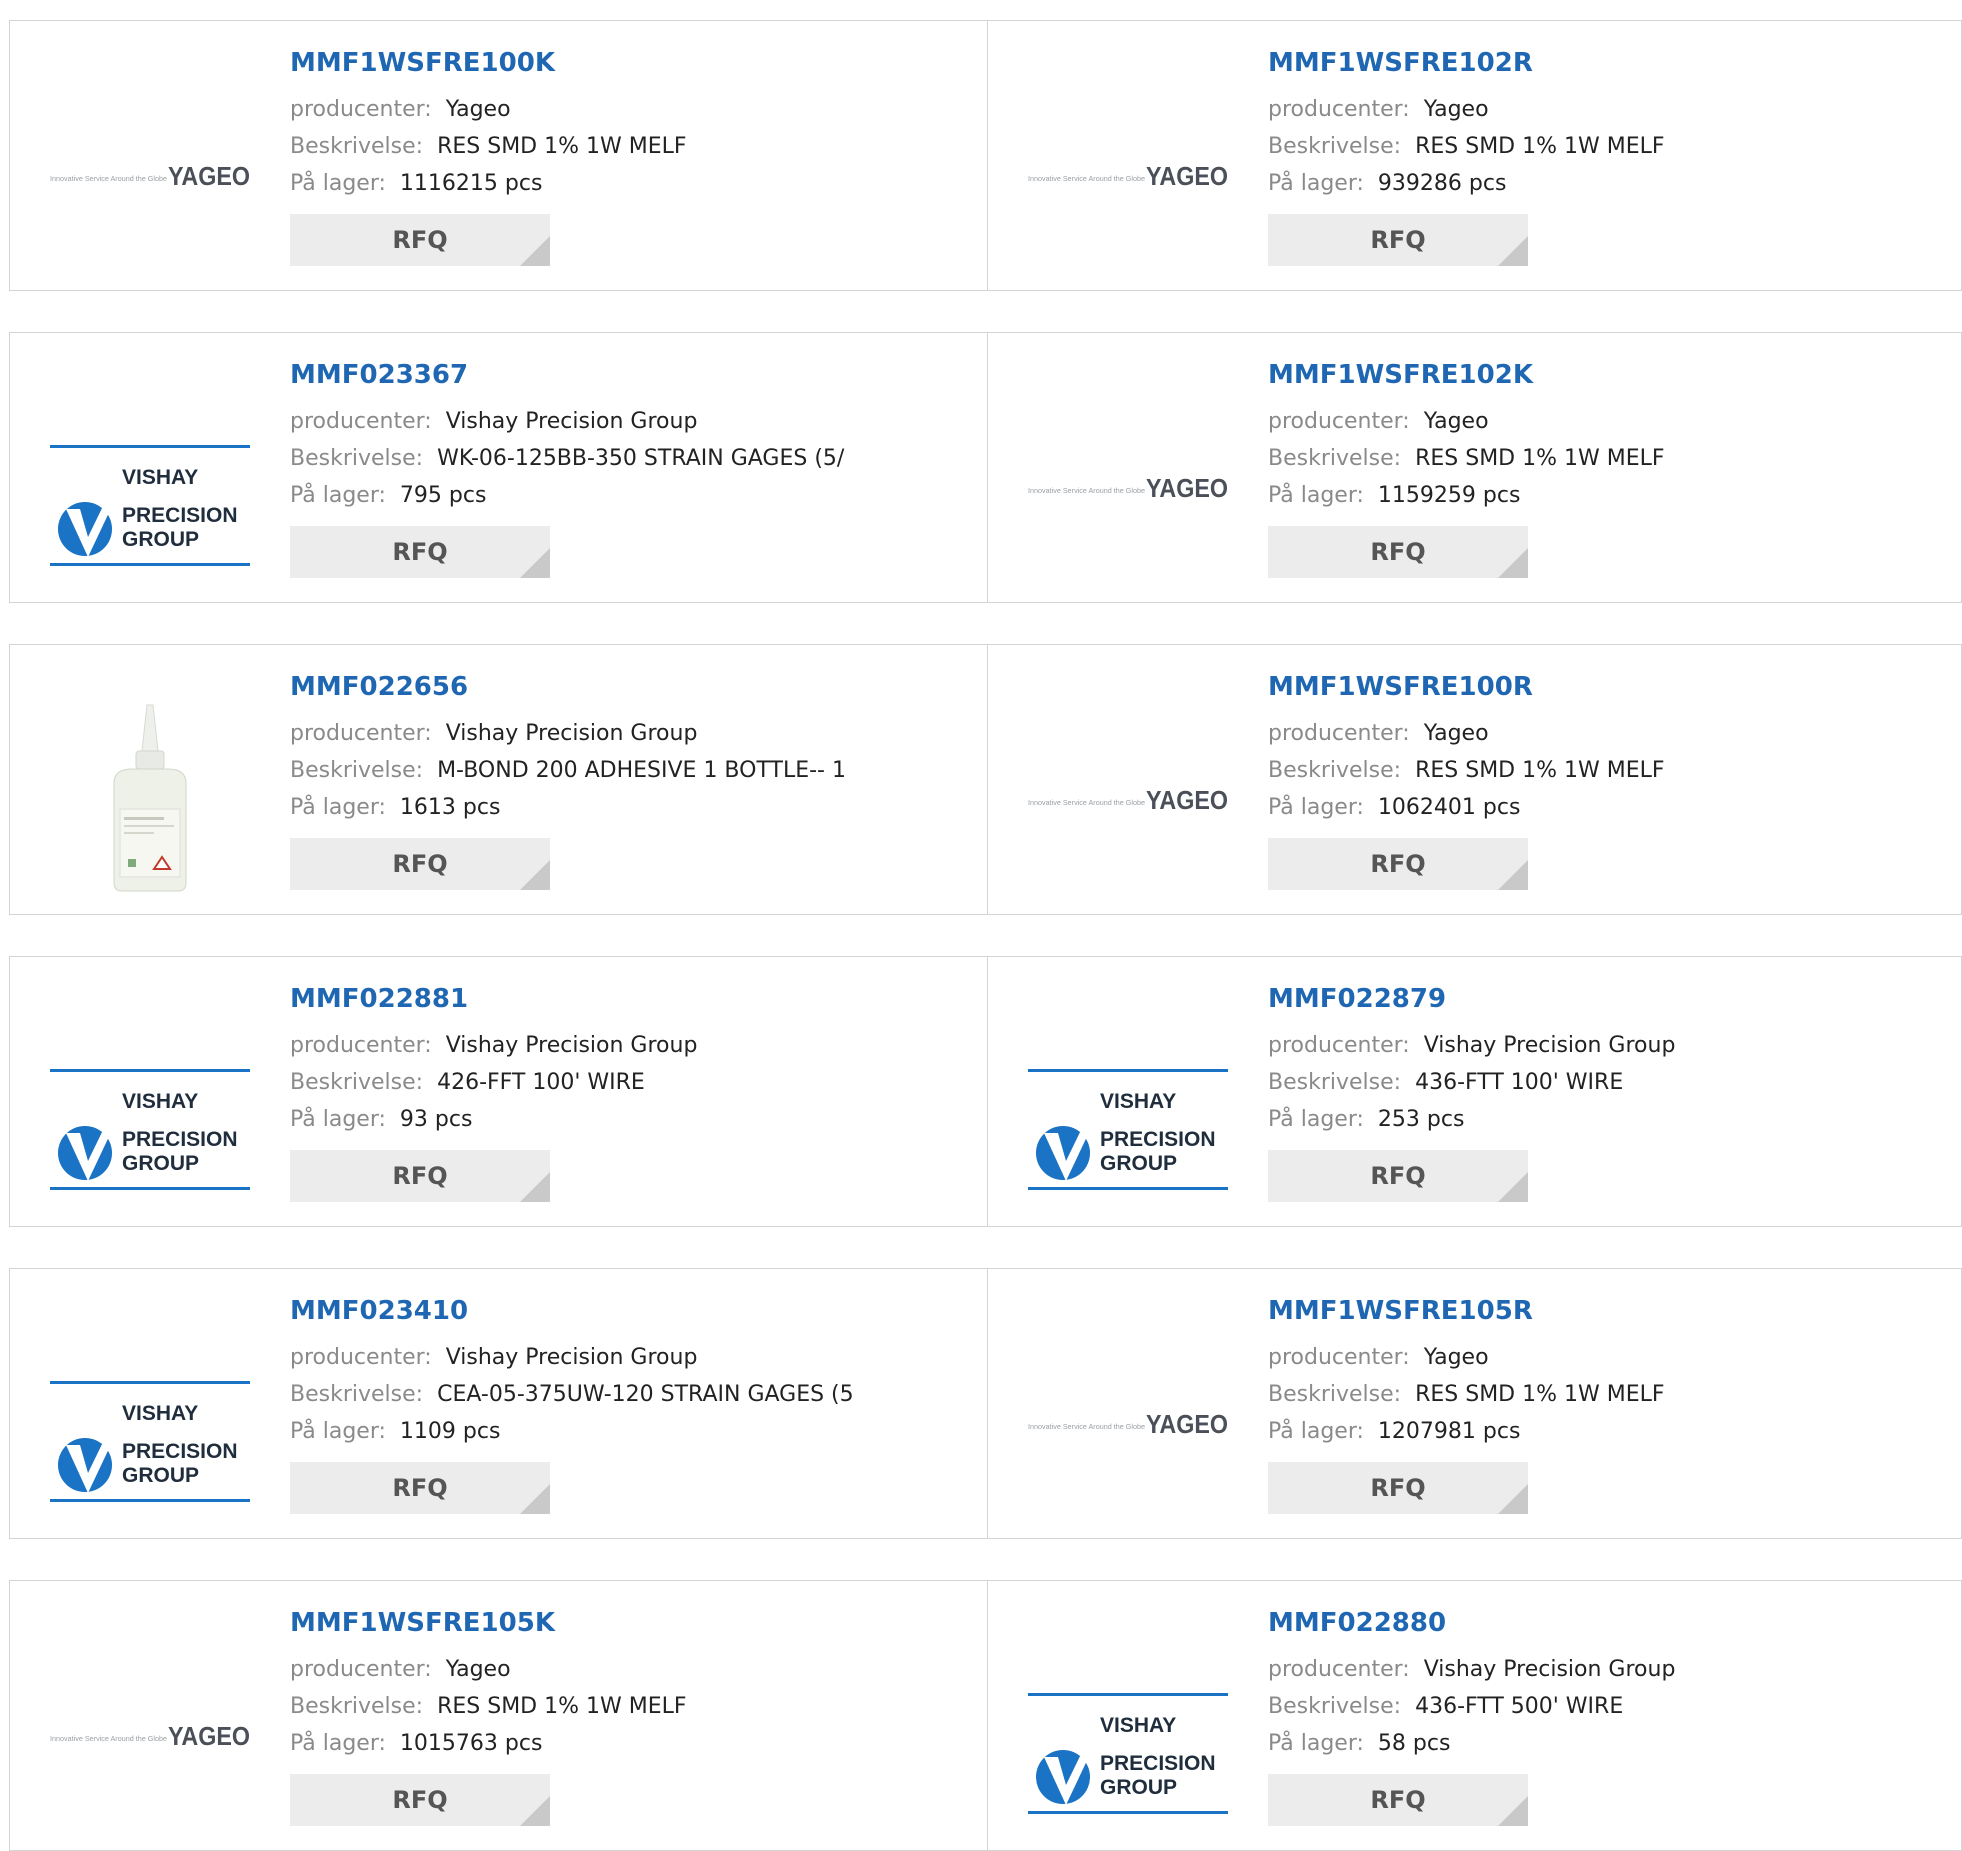 Image resolution: width=1962 pixels, height=1851 pixels. Describe the element at coordinates (1466, 495) in the screenshot. I see `stock-row: På lager: 1159259 pcs` at that location.